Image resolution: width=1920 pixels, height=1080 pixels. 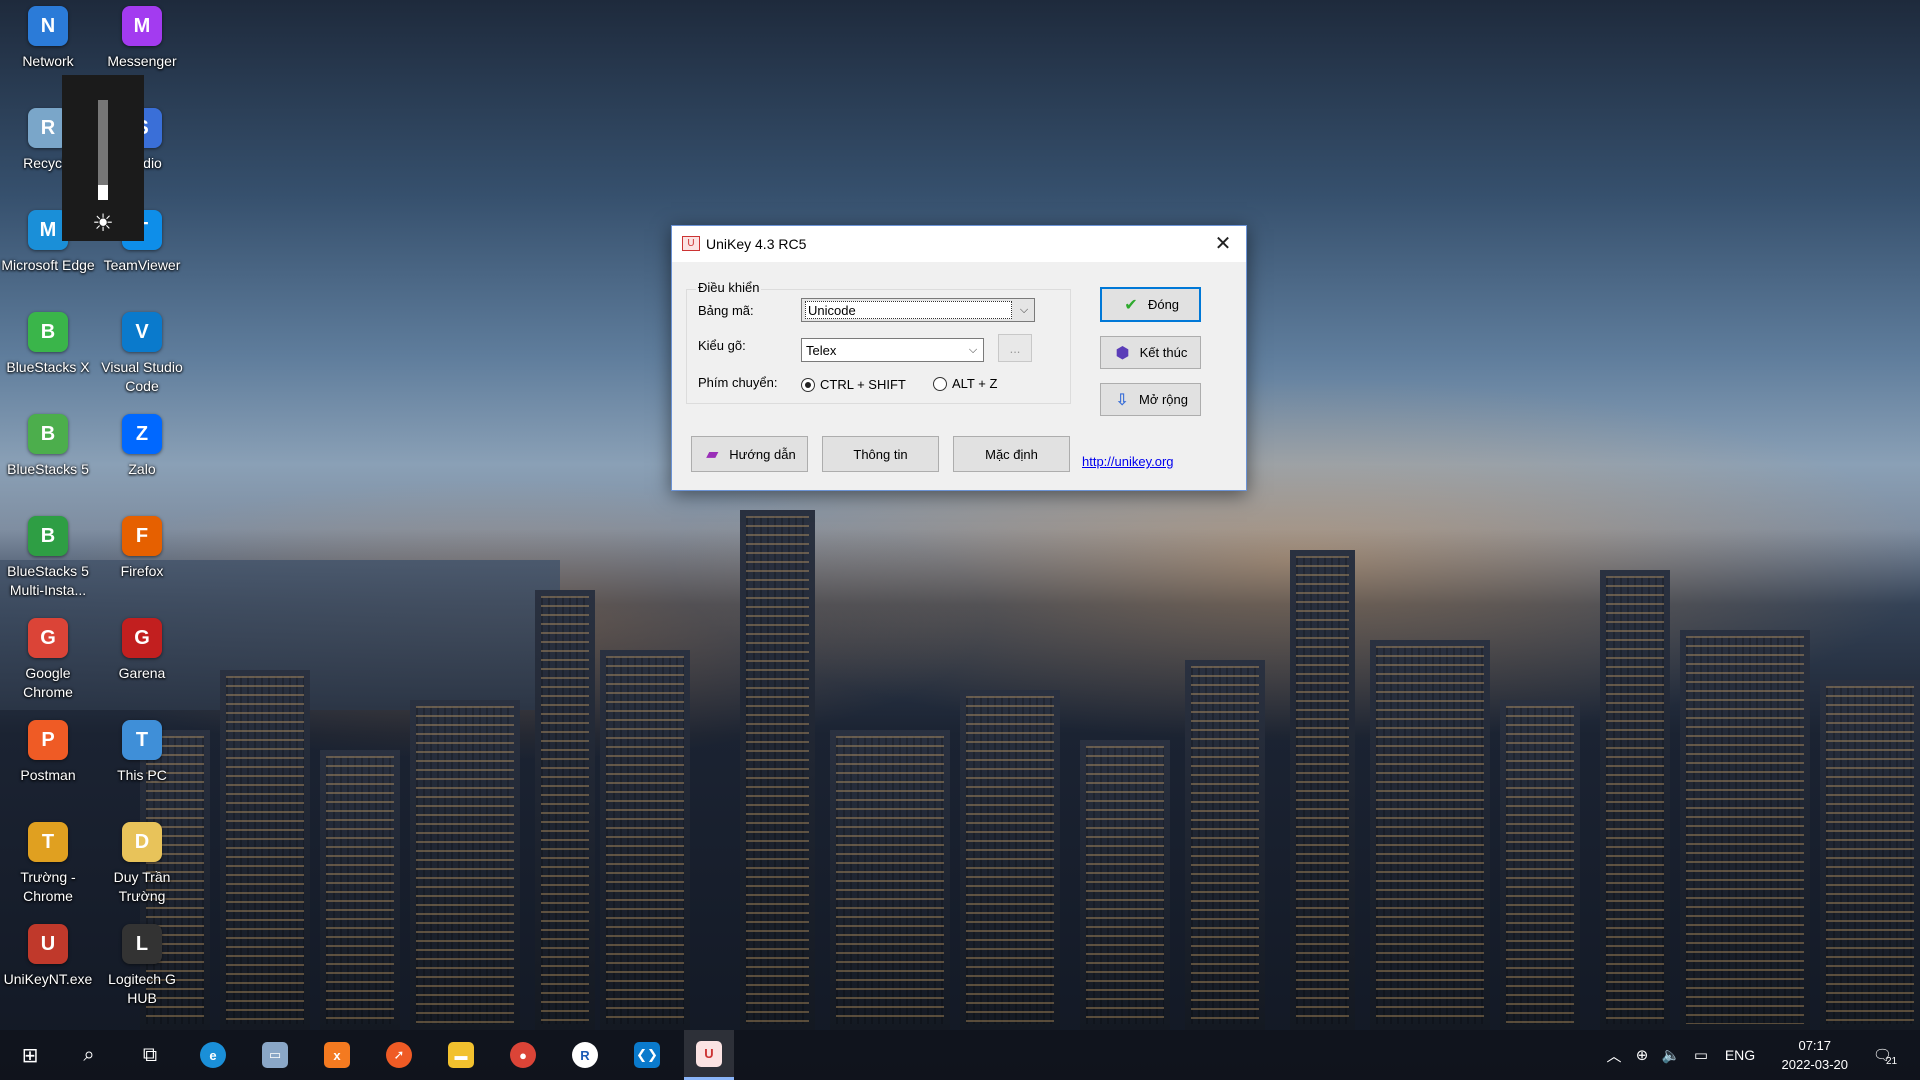 I want to click on desktop-icon-label: Zalo, so click(x=142, y=469).